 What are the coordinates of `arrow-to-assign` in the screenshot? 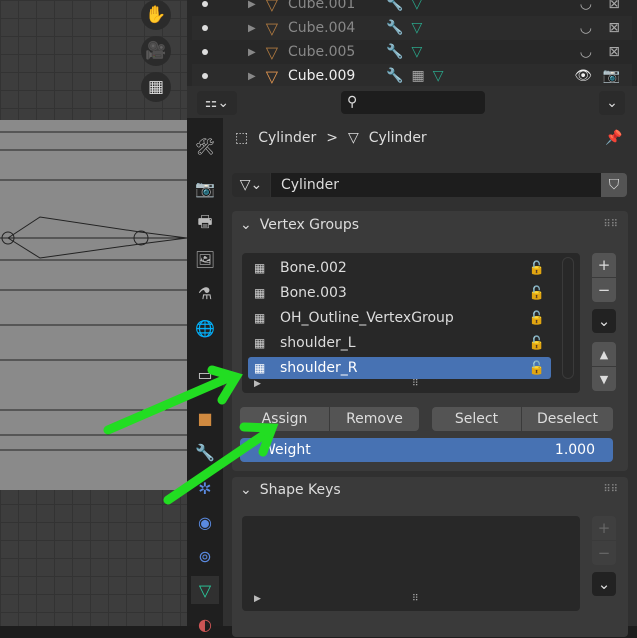 It's located at (218, 466).